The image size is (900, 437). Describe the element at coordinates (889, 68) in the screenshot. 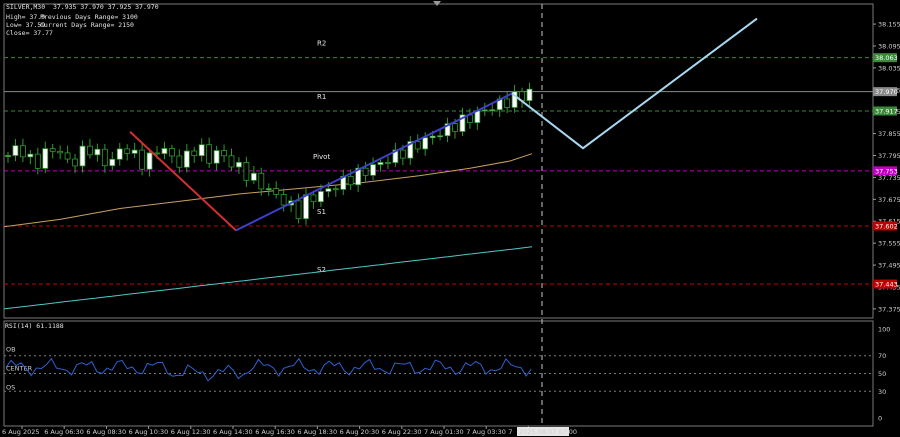

I see `price-axis-label: 38.035` at that location.